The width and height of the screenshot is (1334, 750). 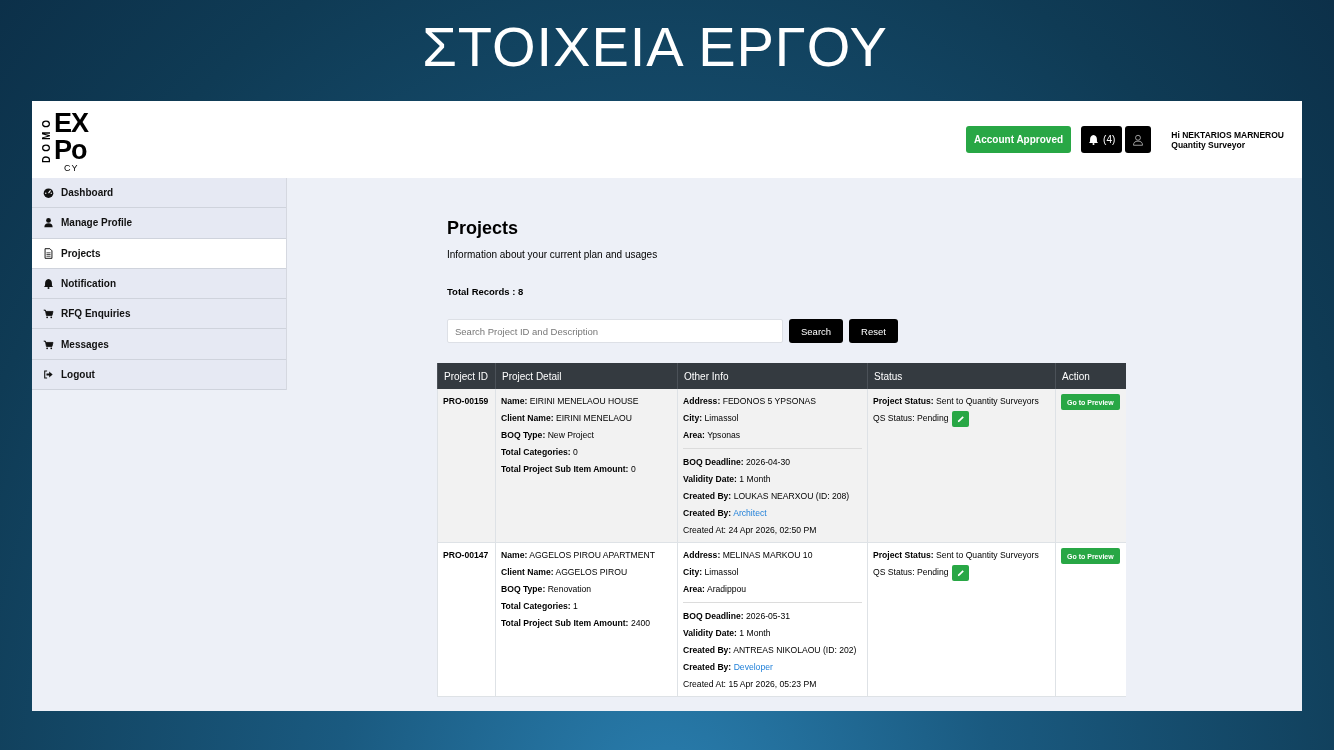 What do you see at coordinates (1102, 139) in the screenshot?
I see `notifications-button: (4)` at bounding box center [1102, 139].